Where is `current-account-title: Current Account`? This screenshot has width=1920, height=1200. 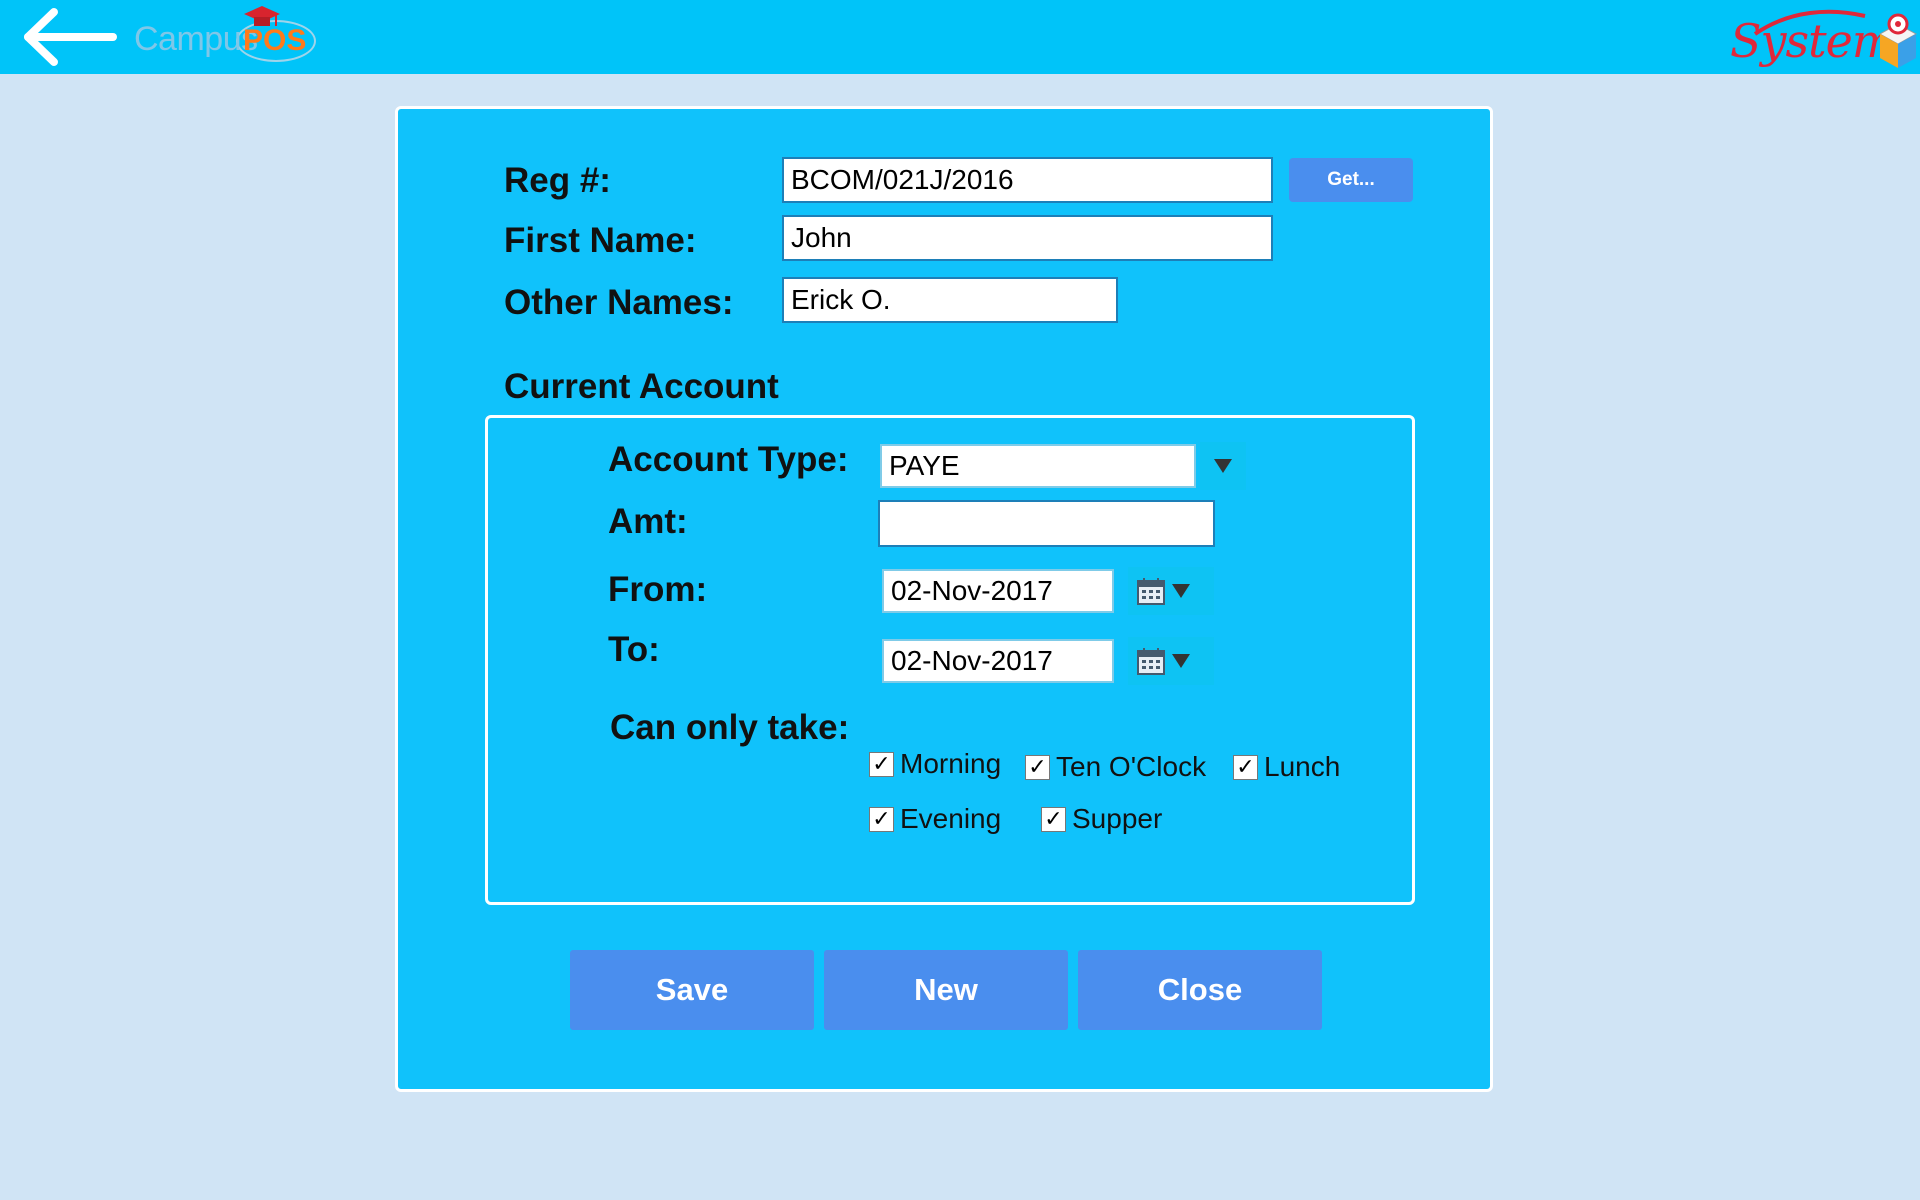 current-account-title: Current Account is located at coordinates (641, 386).